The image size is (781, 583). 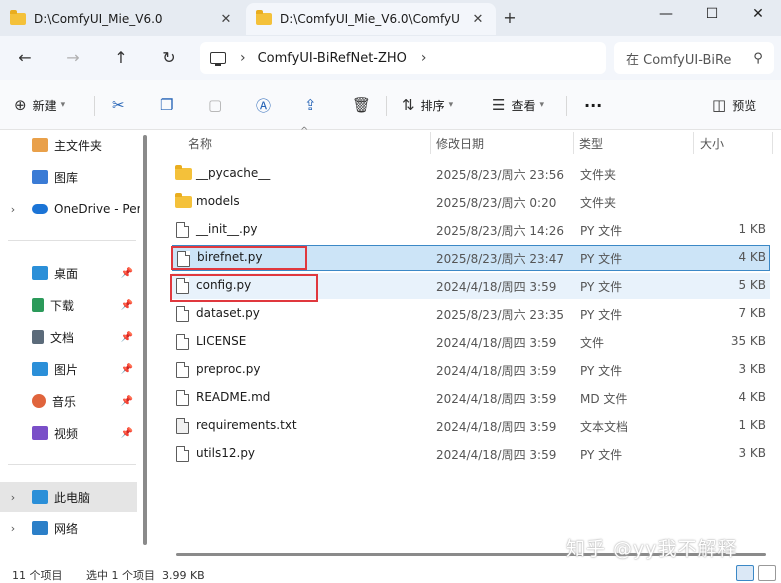 What do you see at coordinates (20, 105) in the screenshot?
I see `plus-circle-icon: ⊕` at bounding box center [20, 105].